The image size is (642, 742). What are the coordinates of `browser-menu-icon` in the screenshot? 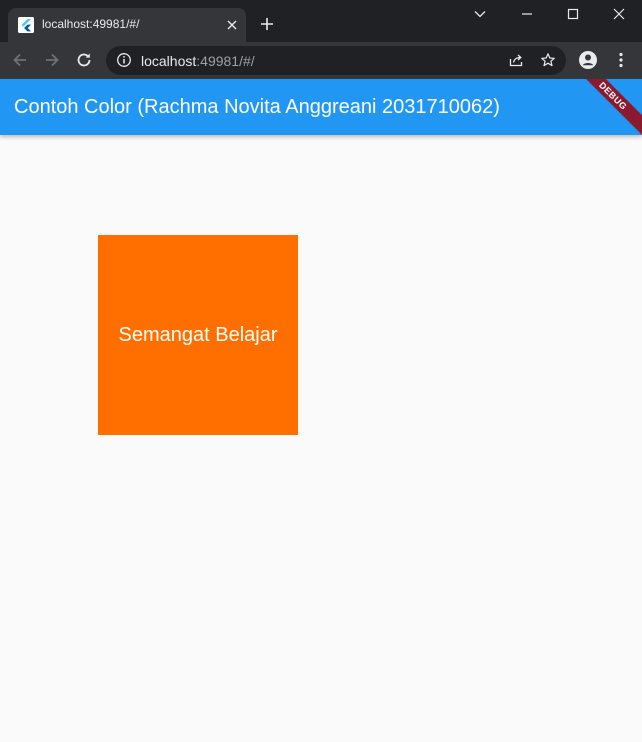 It's located at (621, 60).